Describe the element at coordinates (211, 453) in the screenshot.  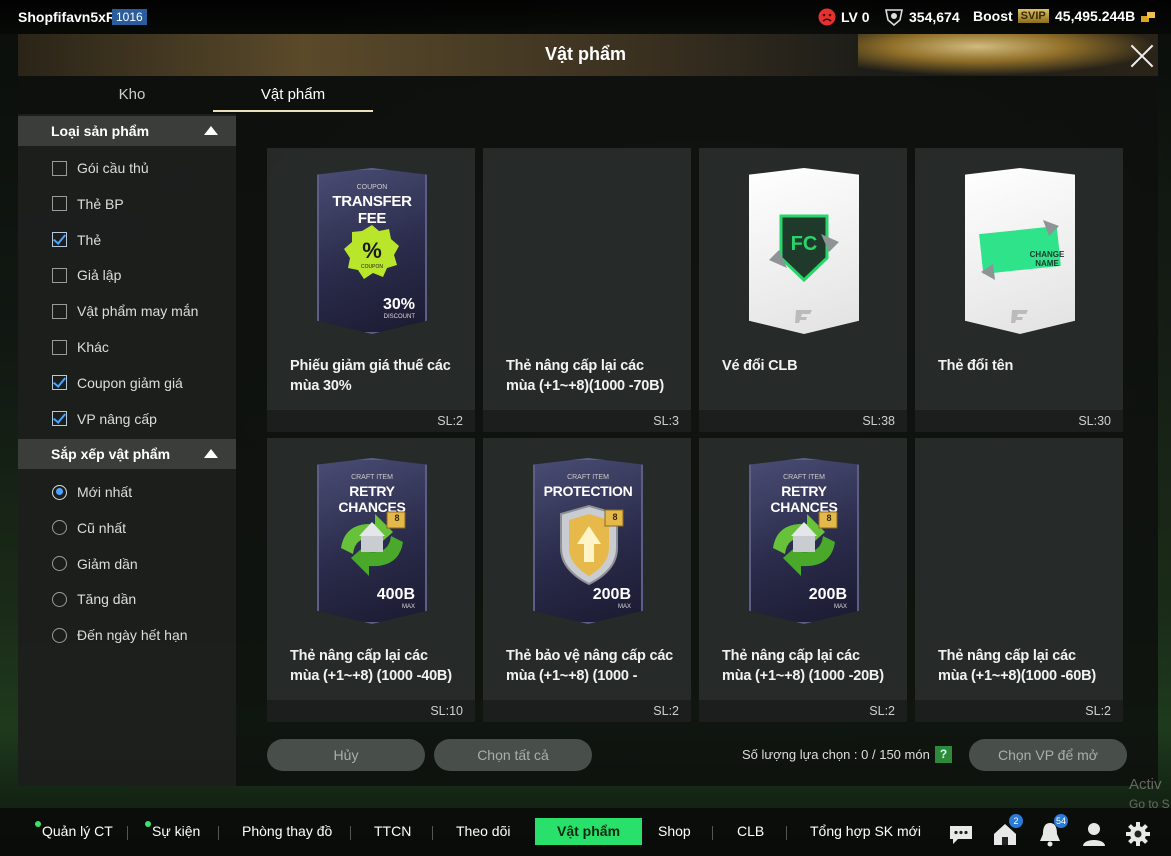
I see `collapse-arrow-icon` at that location.